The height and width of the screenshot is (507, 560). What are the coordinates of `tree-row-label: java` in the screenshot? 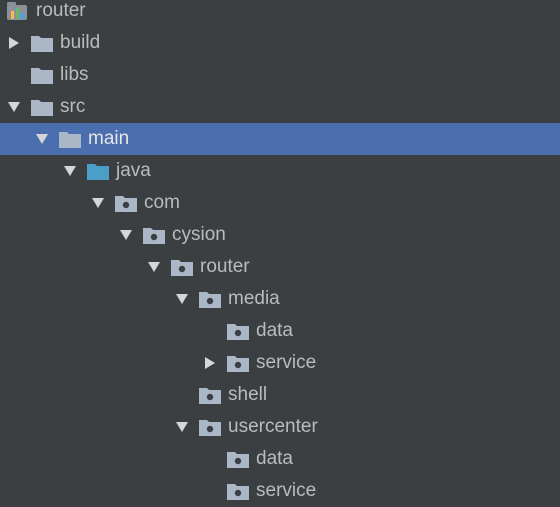 It's located at (133, 170).